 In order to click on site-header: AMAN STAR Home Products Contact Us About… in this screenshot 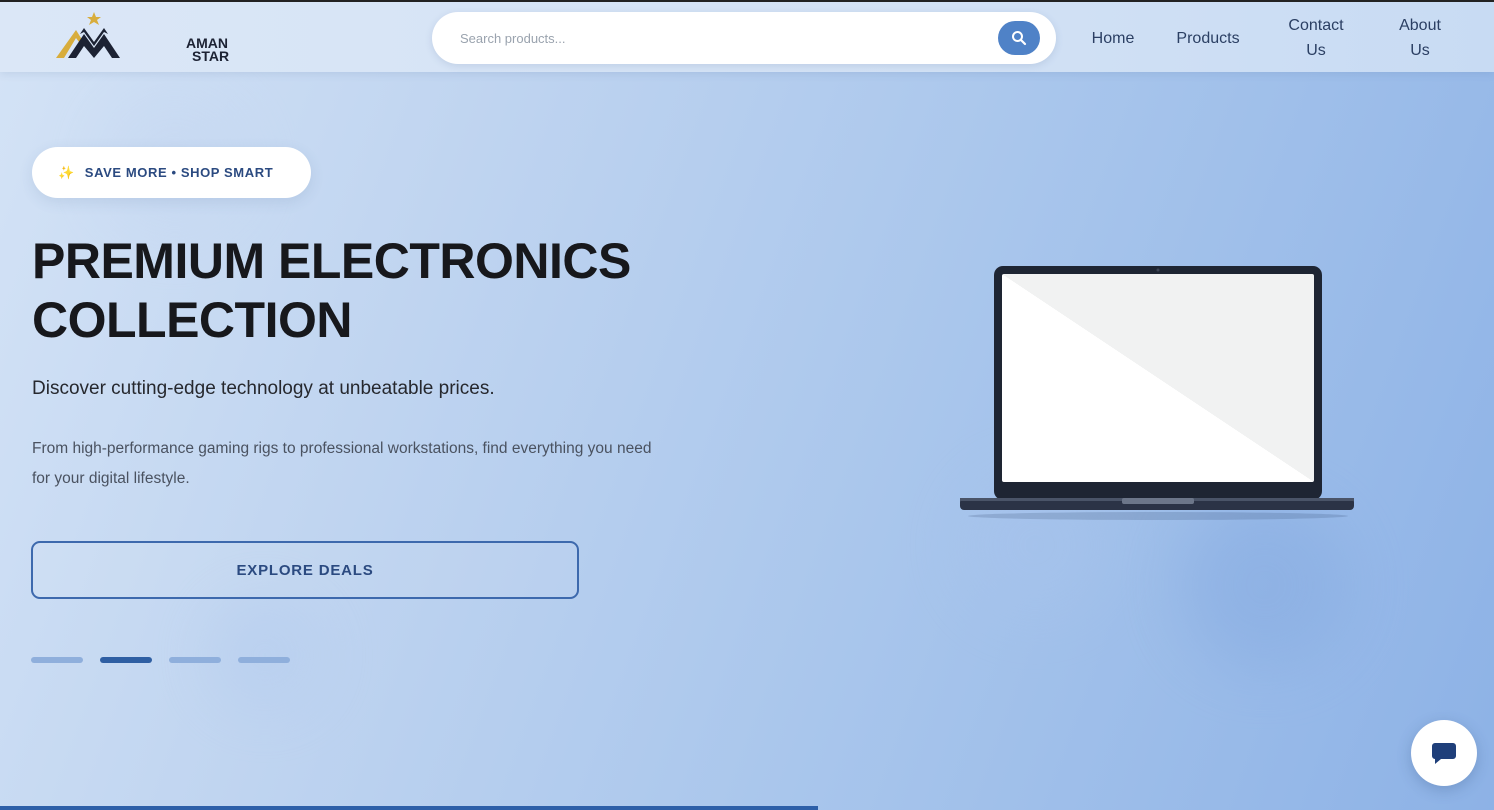, I will do `click(747, 36)`.